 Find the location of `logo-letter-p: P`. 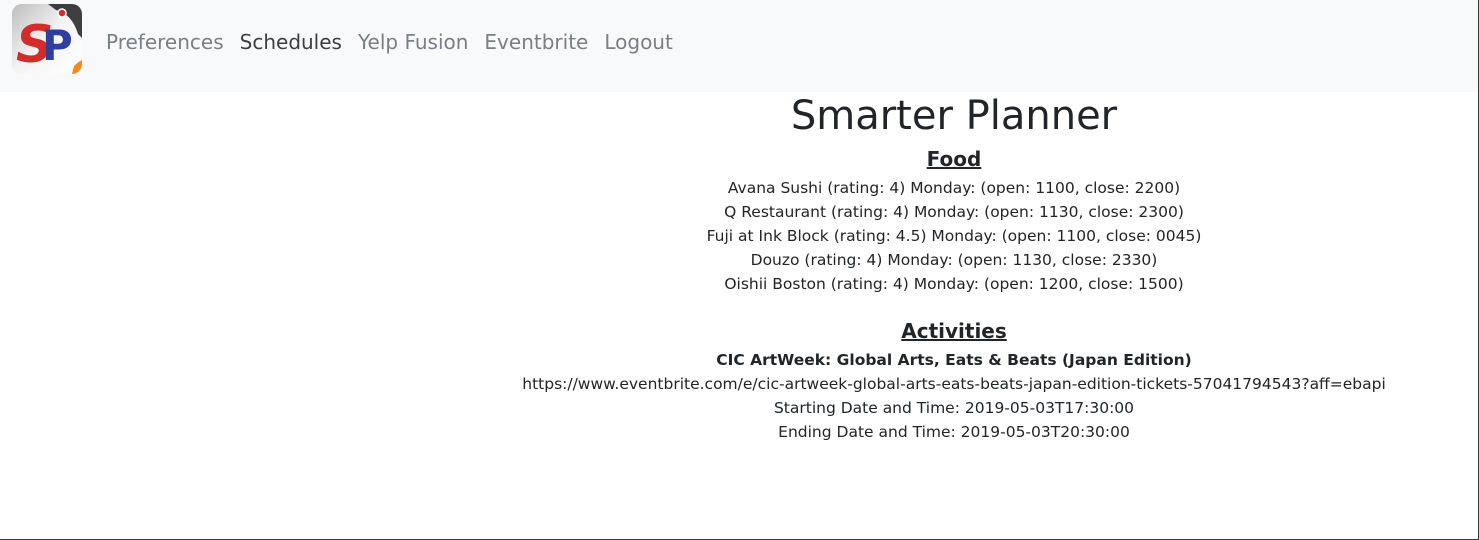

logo-letter-p: P is located at coordinates (57, 45).